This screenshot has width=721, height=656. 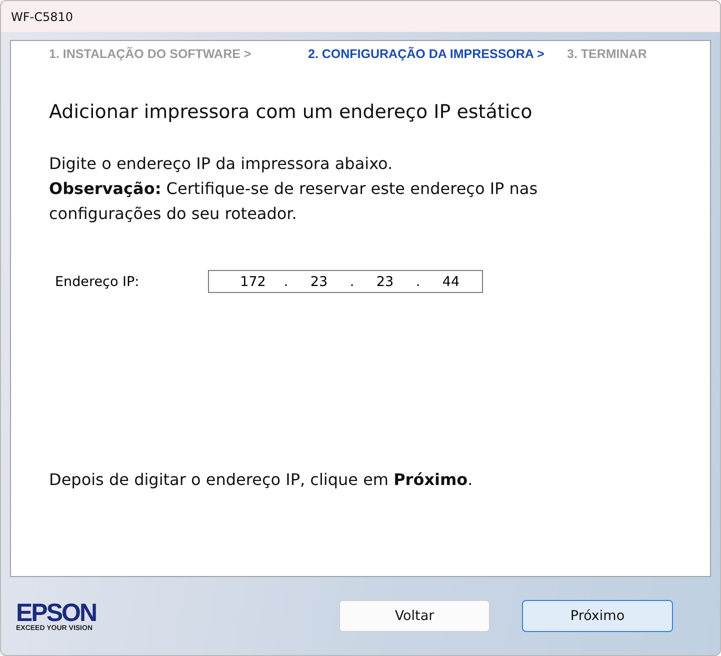 I want to click on logo-wordmark: EPSON, so click(x=56, y=612).